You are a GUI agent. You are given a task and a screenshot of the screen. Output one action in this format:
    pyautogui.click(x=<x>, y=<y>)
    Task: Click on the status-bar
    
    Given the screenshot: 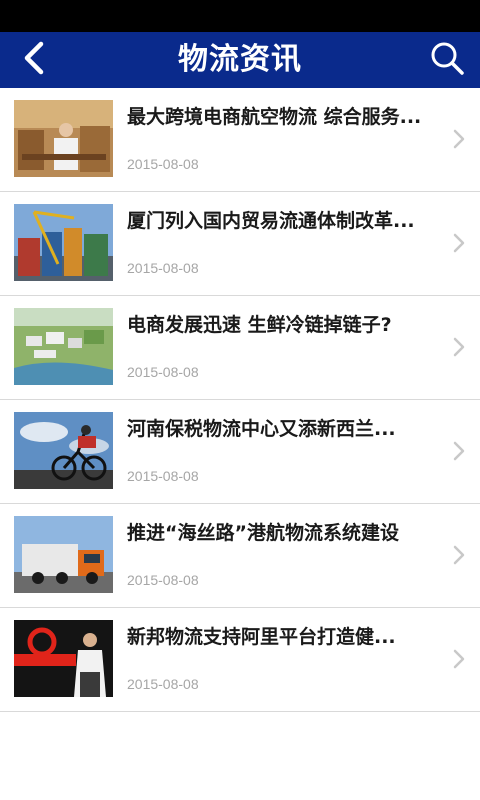 What is the action you would take?
    pyautogui.click(x=240, y=16)
    